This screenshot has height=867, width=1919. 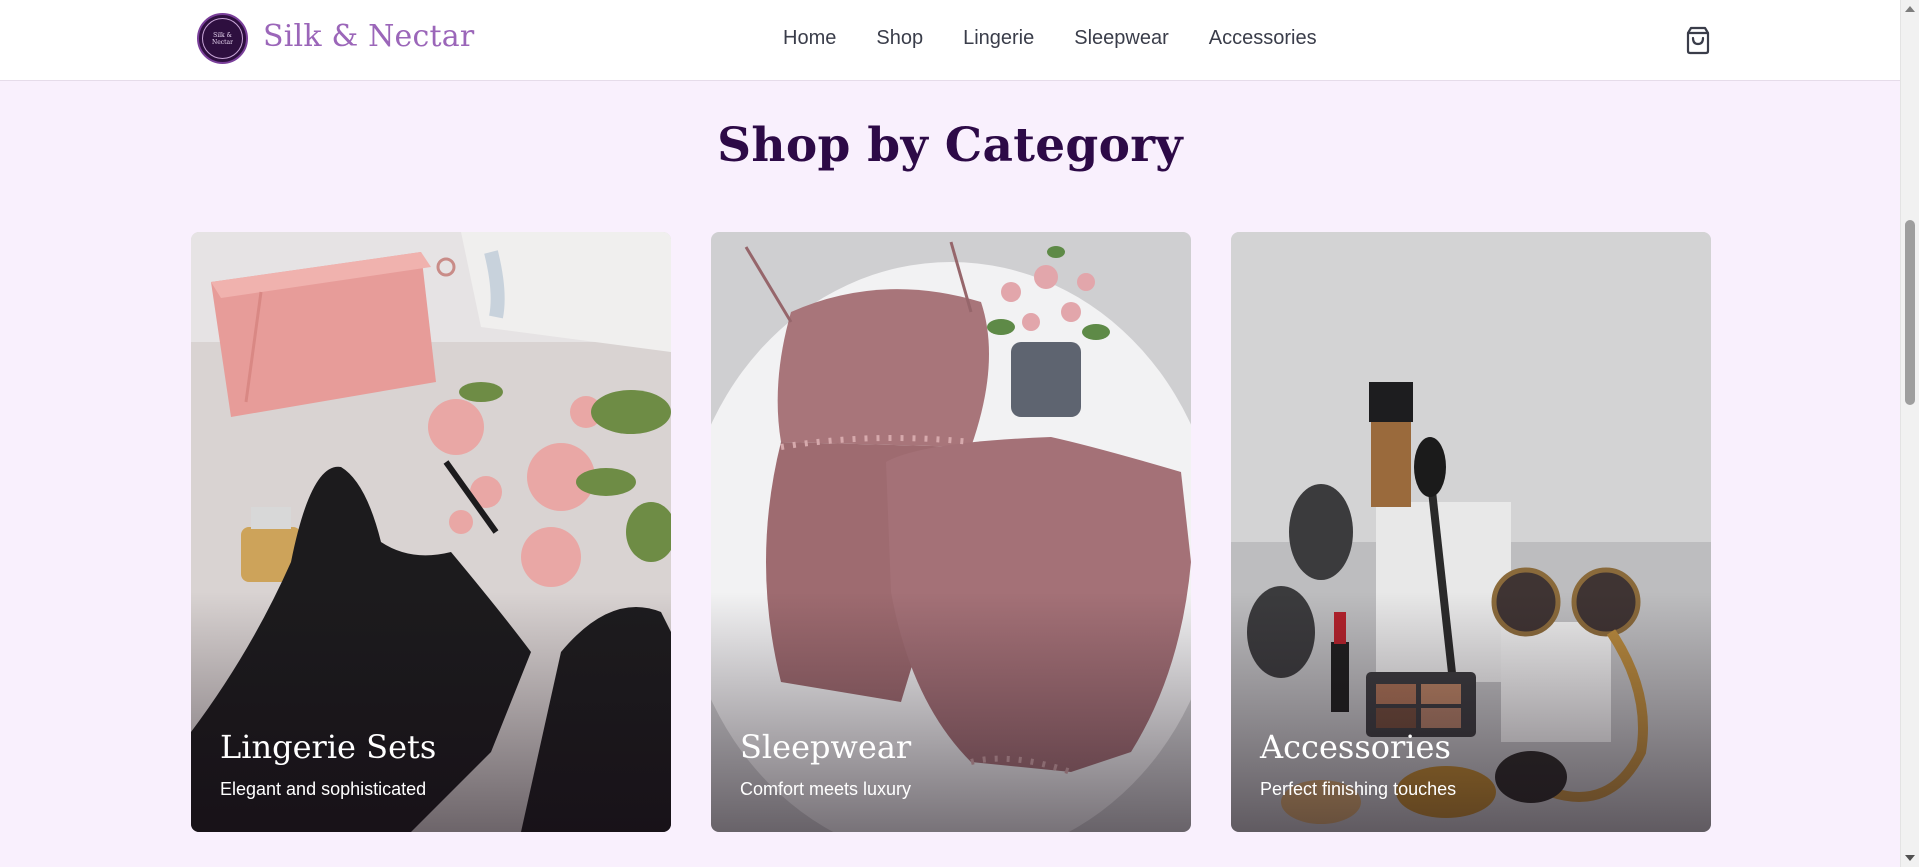 I want to click on category-subtitle: Comfort meets luxury, so click(x=826, y=789).